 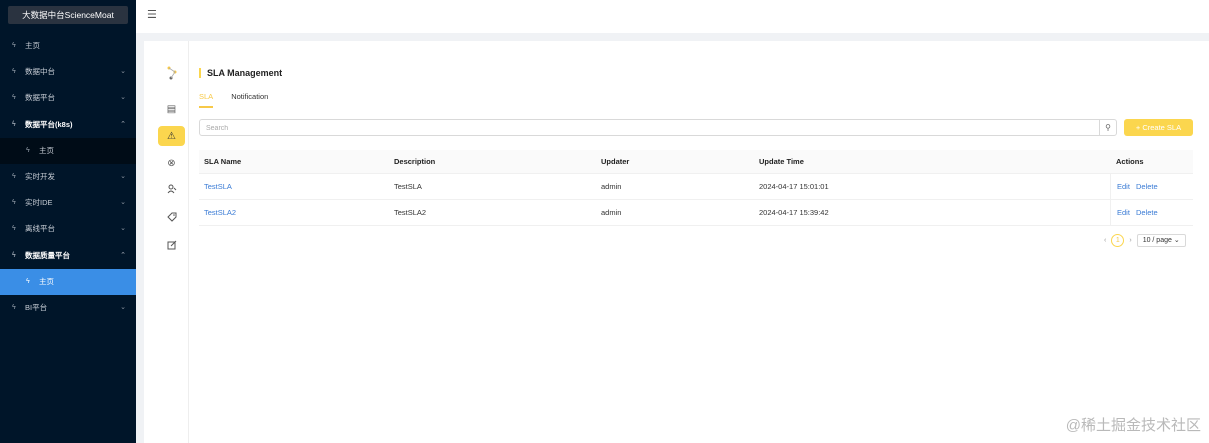 What do you see at coordinates (40, 229) in the screenshot?
I see `sidebar-item-label: 离线平台` at bounding box center [40, 229].